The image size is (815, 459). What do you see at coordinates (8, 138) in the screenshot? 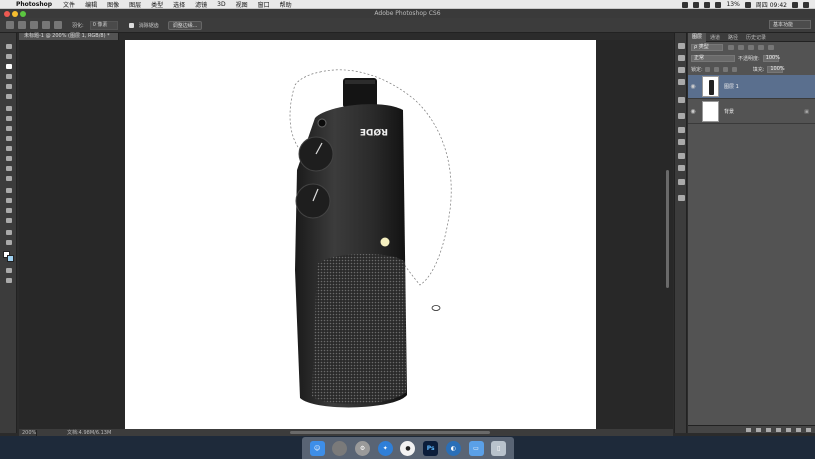
I see `history-brush-tool-icon` at bounding box center [8, 138].